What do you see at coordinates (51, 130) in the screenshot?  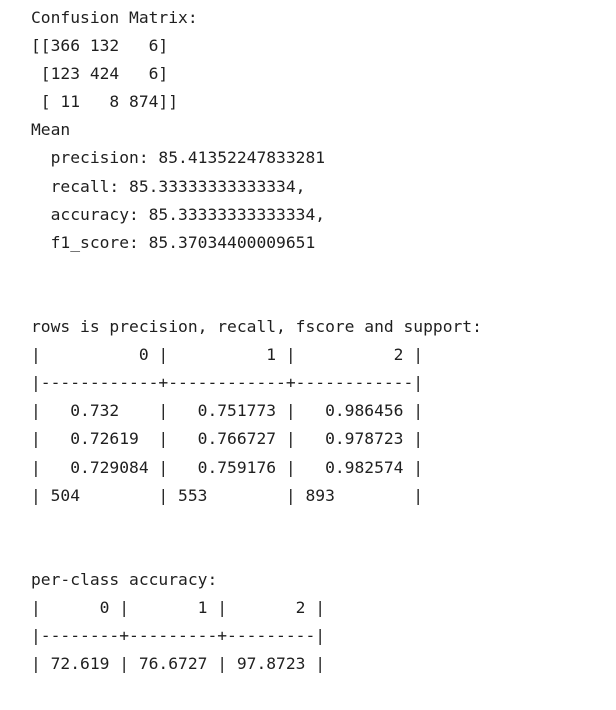 I see `mean-heading: Mean` at bounding box center [51, 130].